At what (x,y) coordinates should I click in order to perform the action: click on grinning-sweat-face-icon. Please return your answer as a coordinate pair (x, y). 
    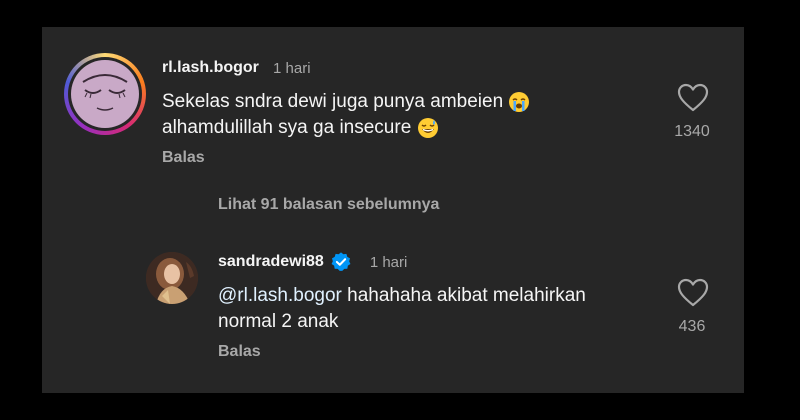
    Looking at the image, I should click on (428, 128).